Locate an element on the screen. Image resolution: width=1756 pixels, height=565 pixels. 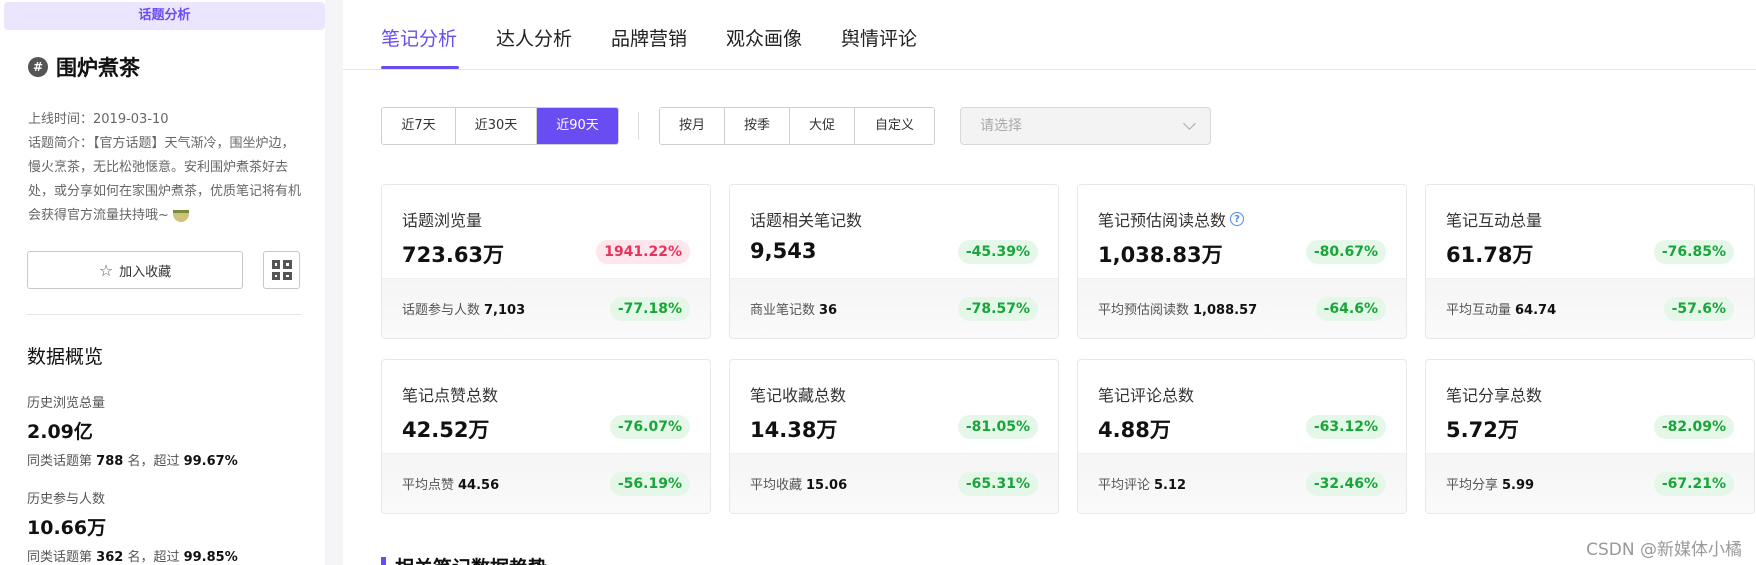
topic-analysis-badge: 话题分析 is located at coordinates (164, 16).